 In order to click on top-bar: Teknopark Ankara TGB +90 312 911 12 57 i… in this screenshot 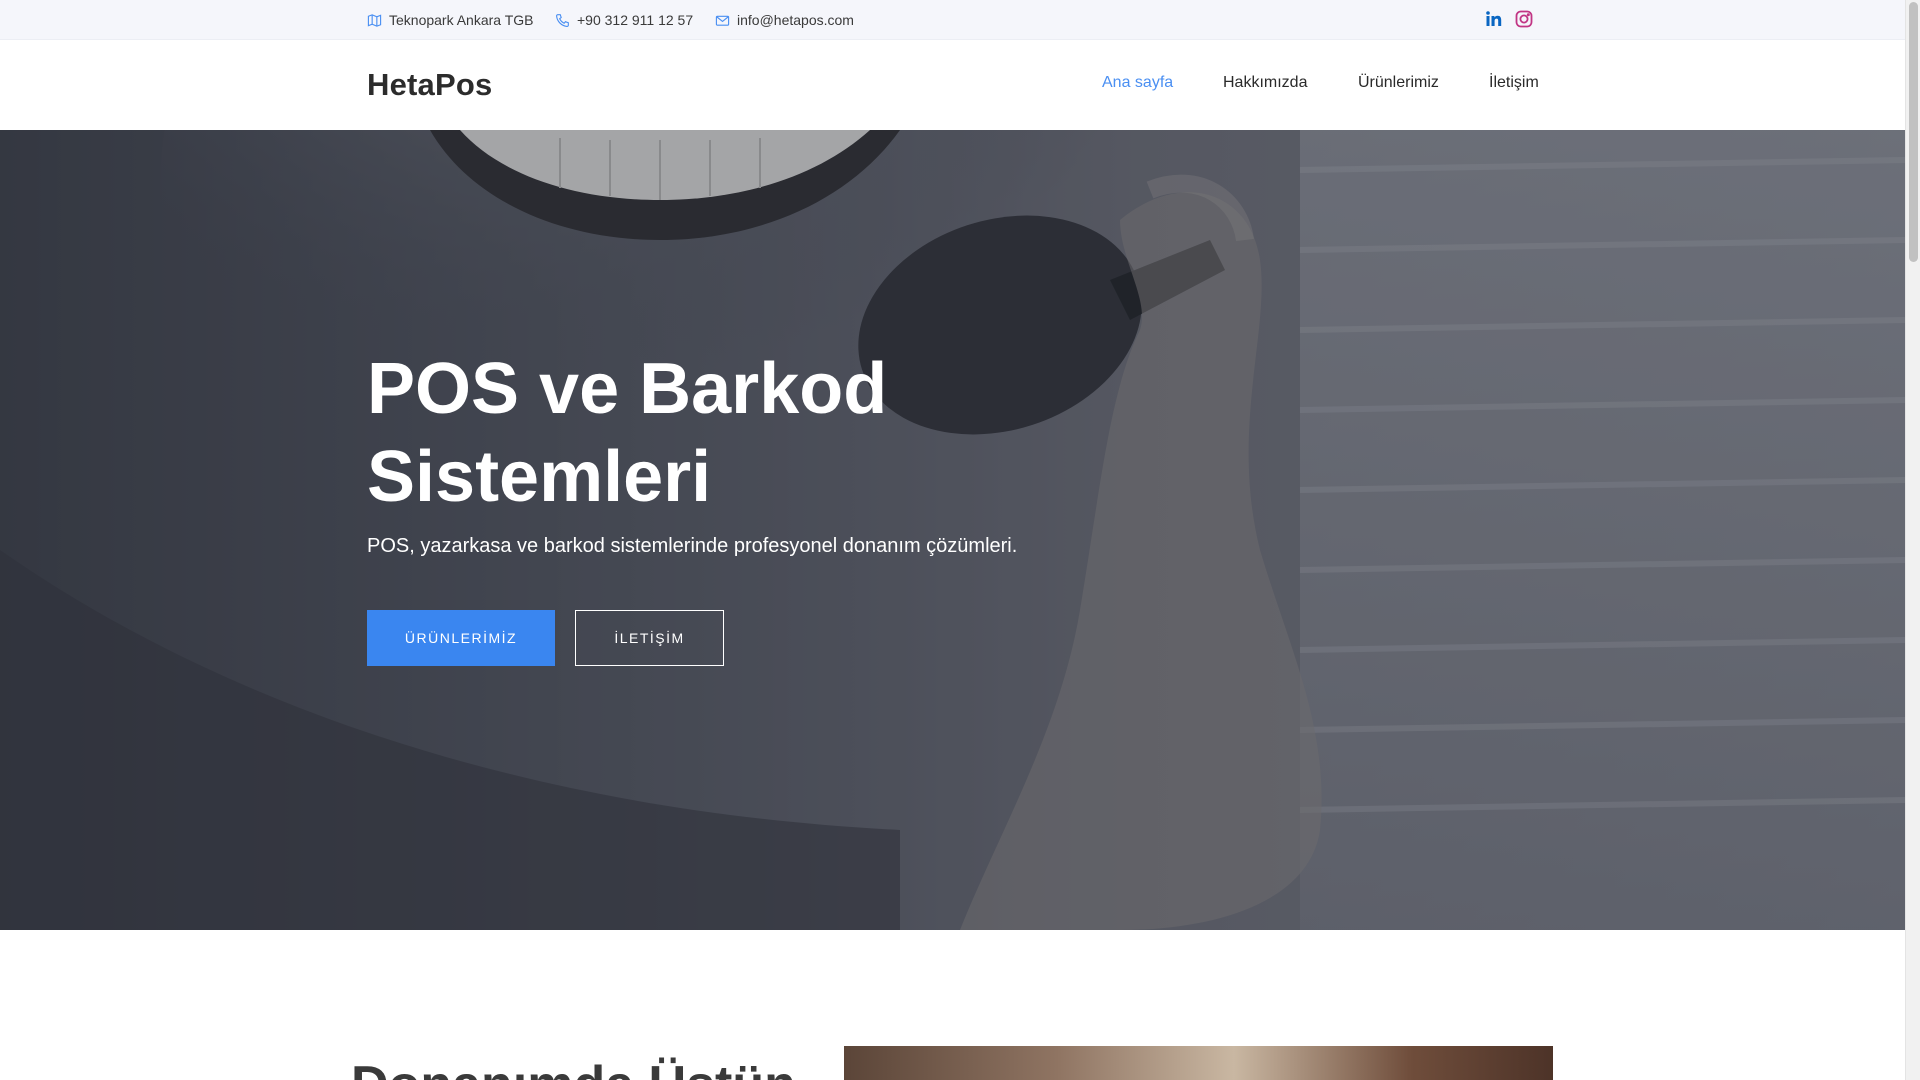, I will do `click(952, 20)`.